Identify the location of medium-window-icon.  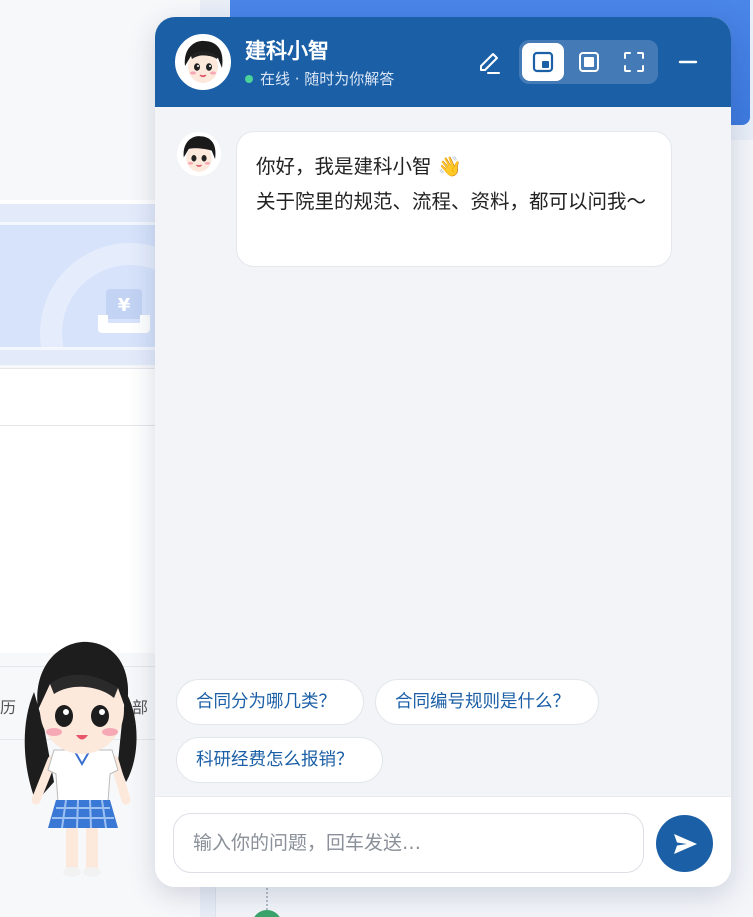
(589, 62).